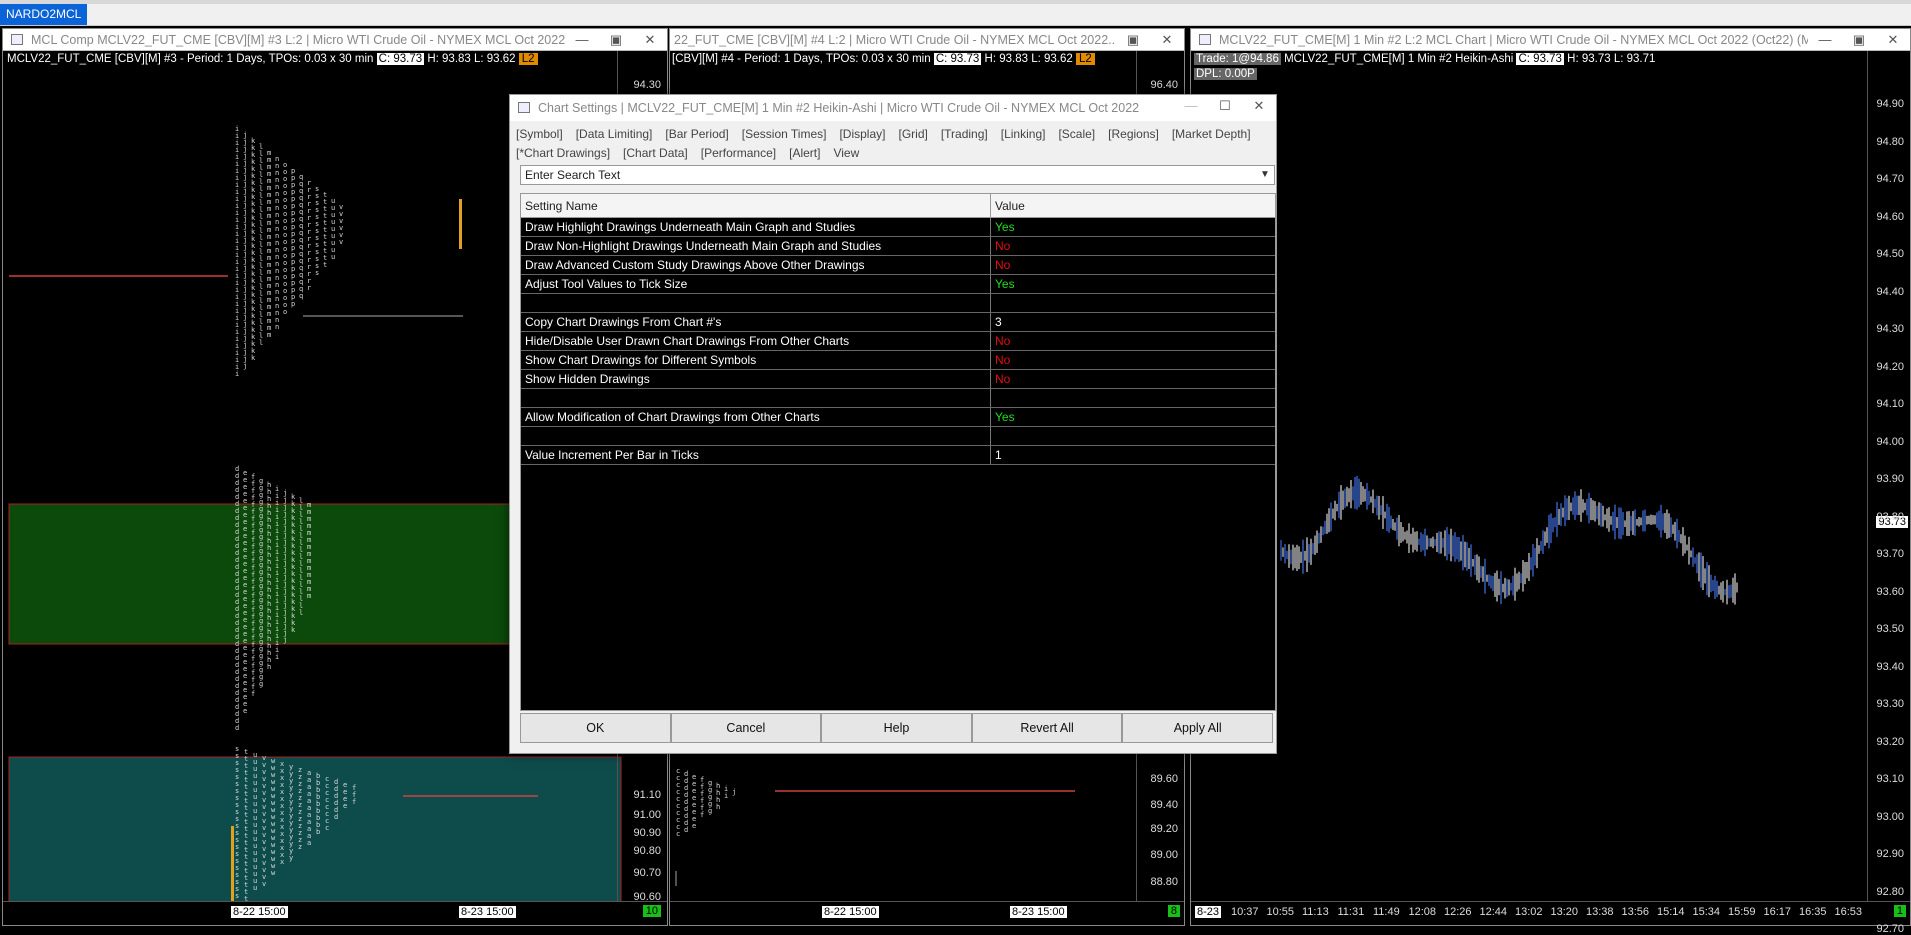 This screenshot has width=1911, height=935. Describe the element at coordinates (746, 728) in the screenshot. I see `cancel-button: Cancel` at that location.